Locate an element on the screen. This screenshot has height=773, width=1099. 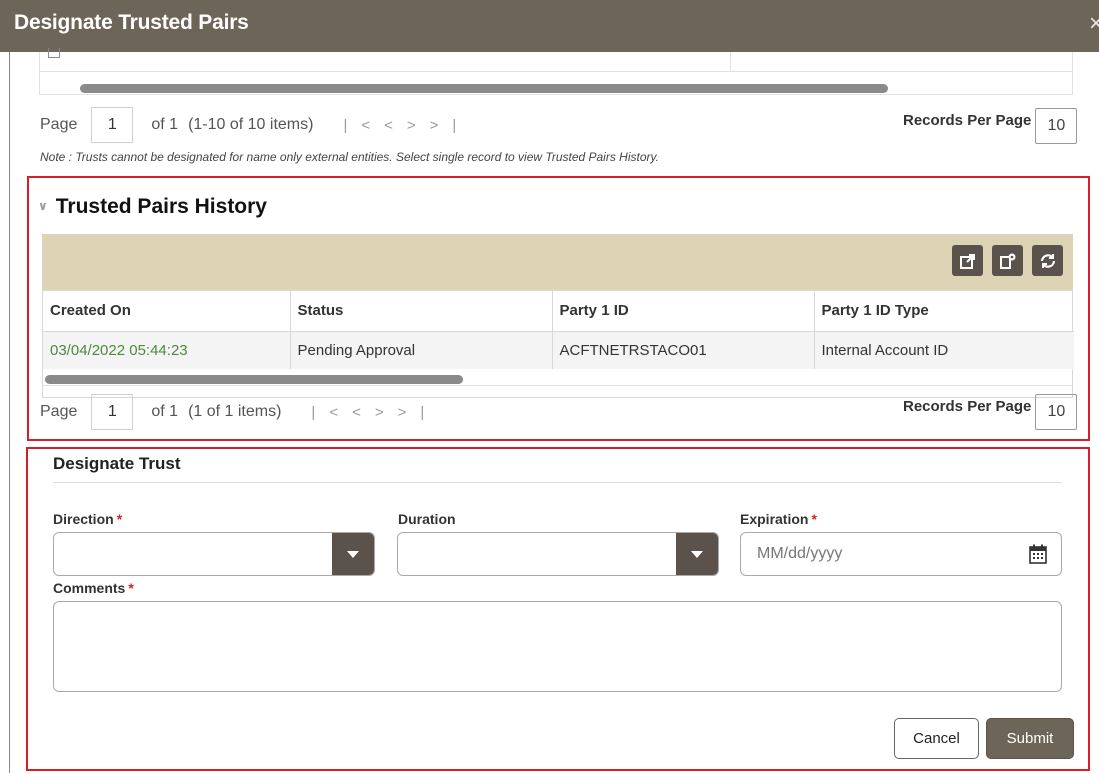
expiration-label-text: Expiration is located at coordinates (774, 519).